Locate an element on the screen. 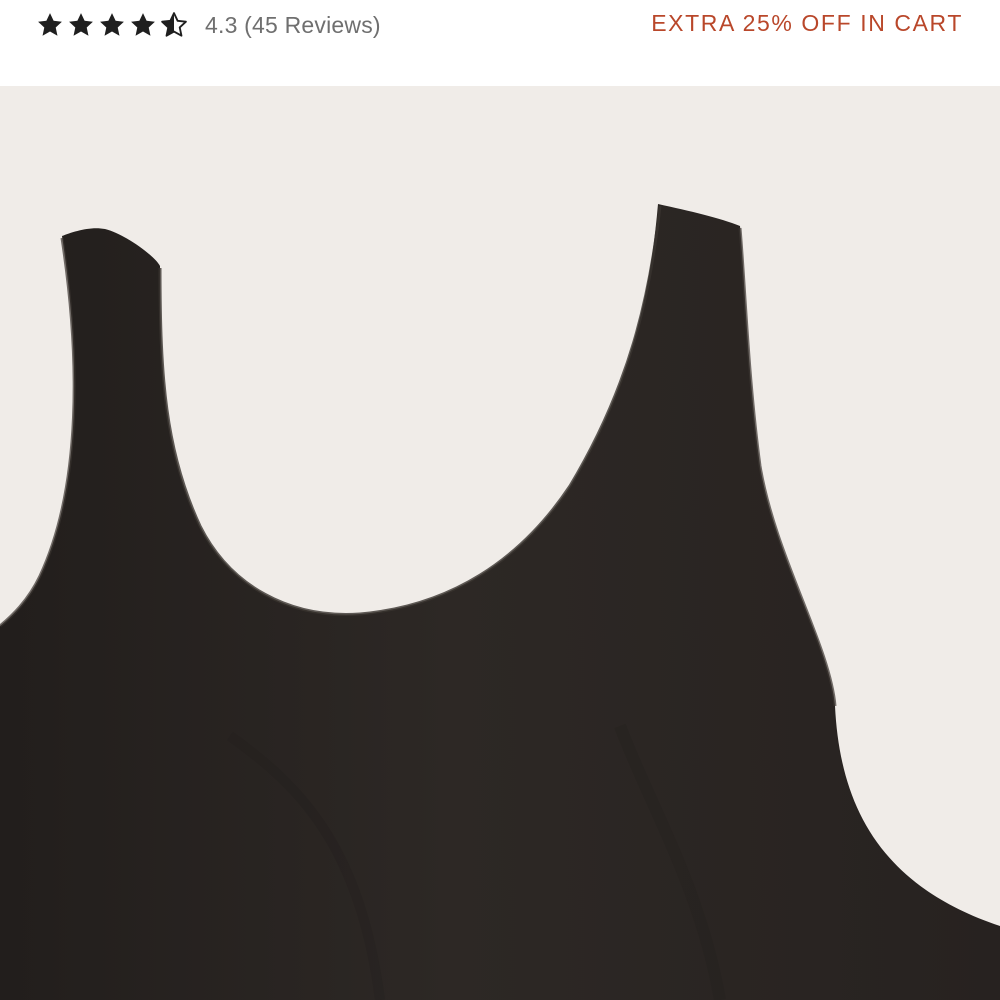 The height and width of the screenshot is (1000, 1000). promo-badge: EXTRA 25% OFF IN CART is located at coordinates (807, 23).